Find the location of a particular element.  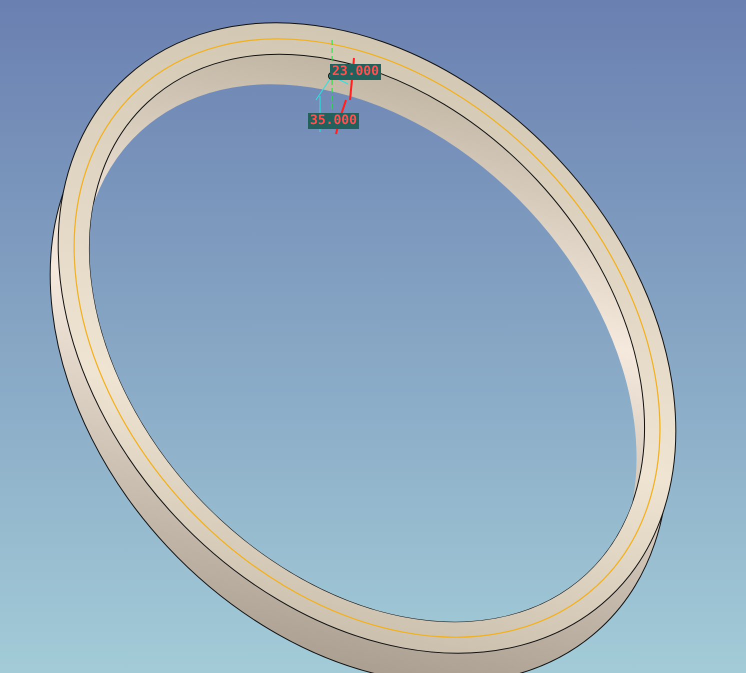

dimension-label: 35.000 is located at coordinates (333, 121).